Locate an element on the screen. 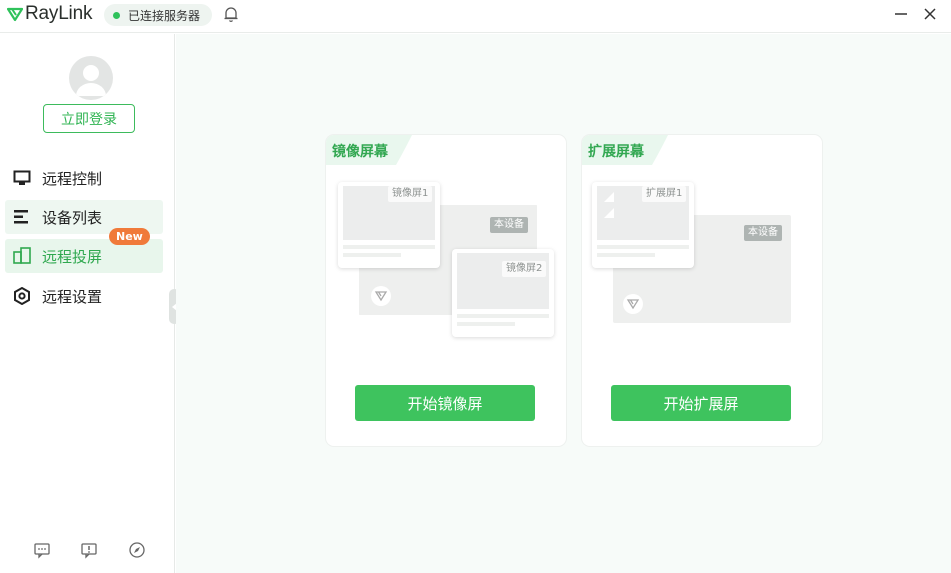 This screenshot has height=573, width=951. compass-icon is located at coordinates (137, 550).